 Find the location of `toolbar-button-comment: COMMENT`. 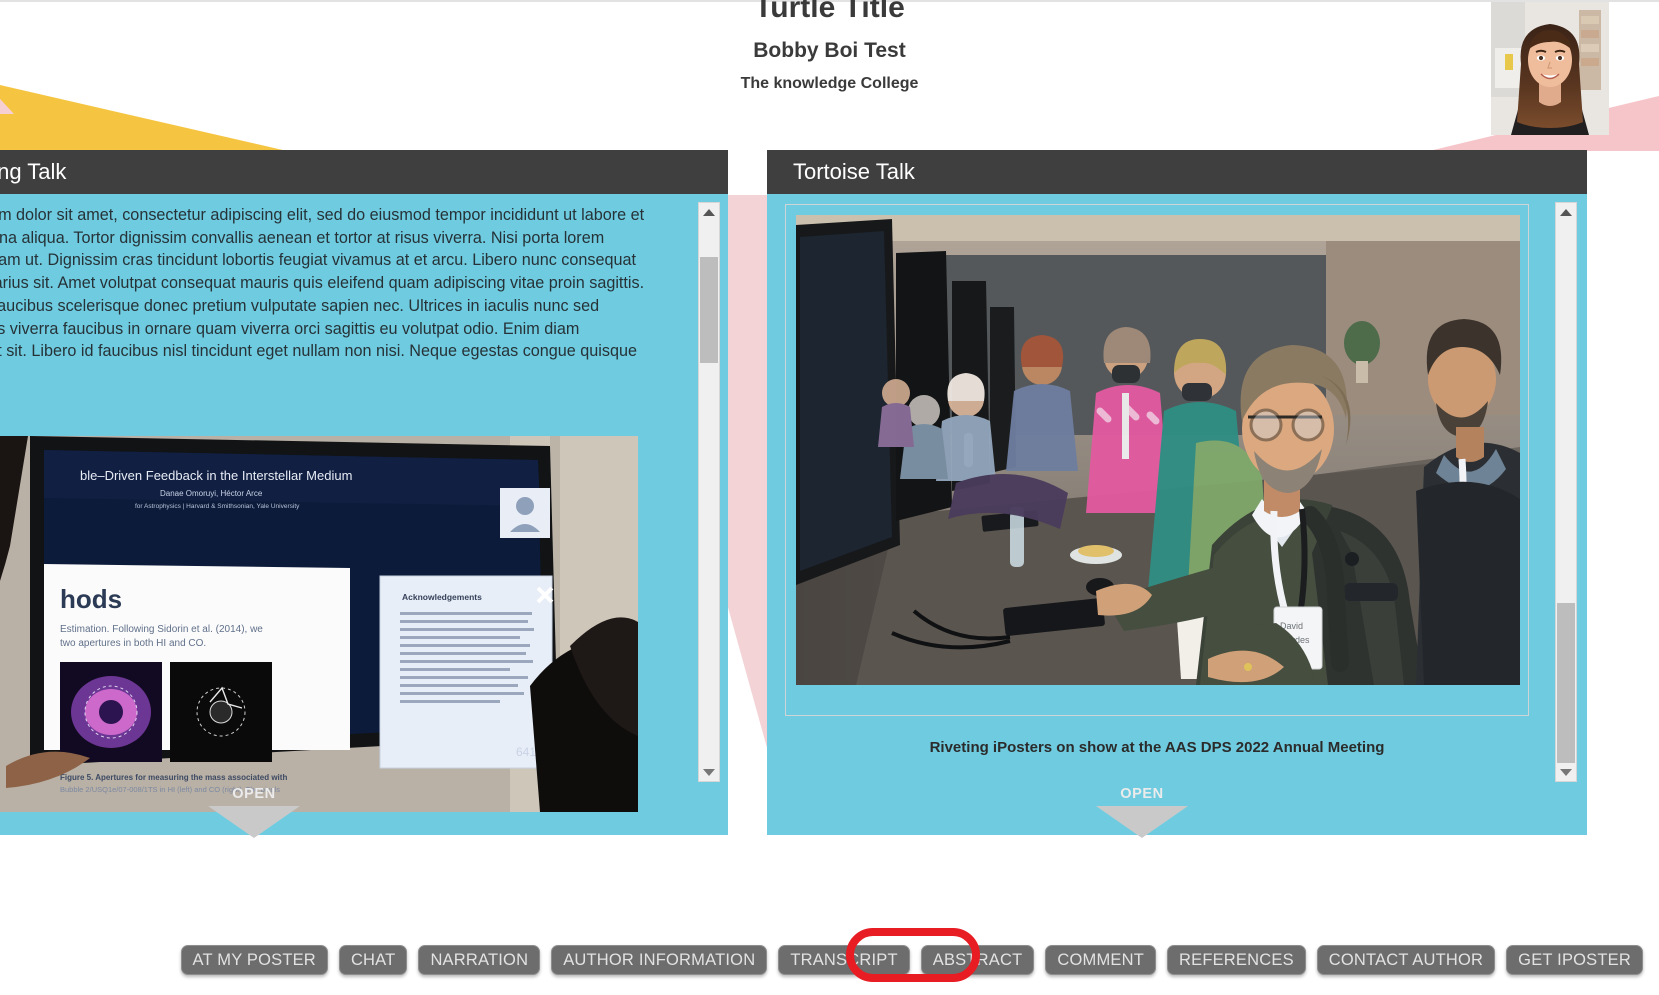

toolbar-button-comment: COMMENT is located at coordinates (1100, 960).